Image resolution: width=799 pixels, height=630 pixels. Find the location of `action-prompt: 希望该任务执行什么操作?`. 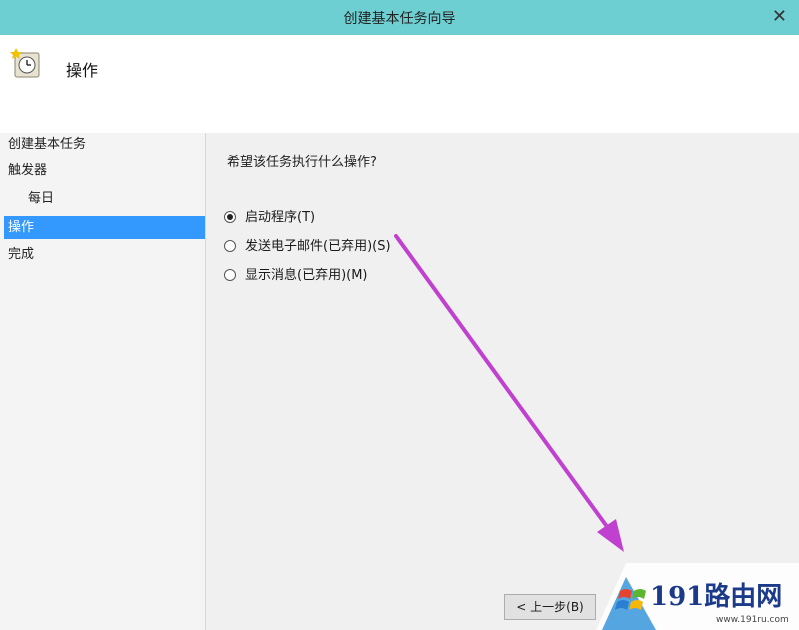

action-prompt: 希望该任务执行什么操作? is located at coordinates (302, 162).